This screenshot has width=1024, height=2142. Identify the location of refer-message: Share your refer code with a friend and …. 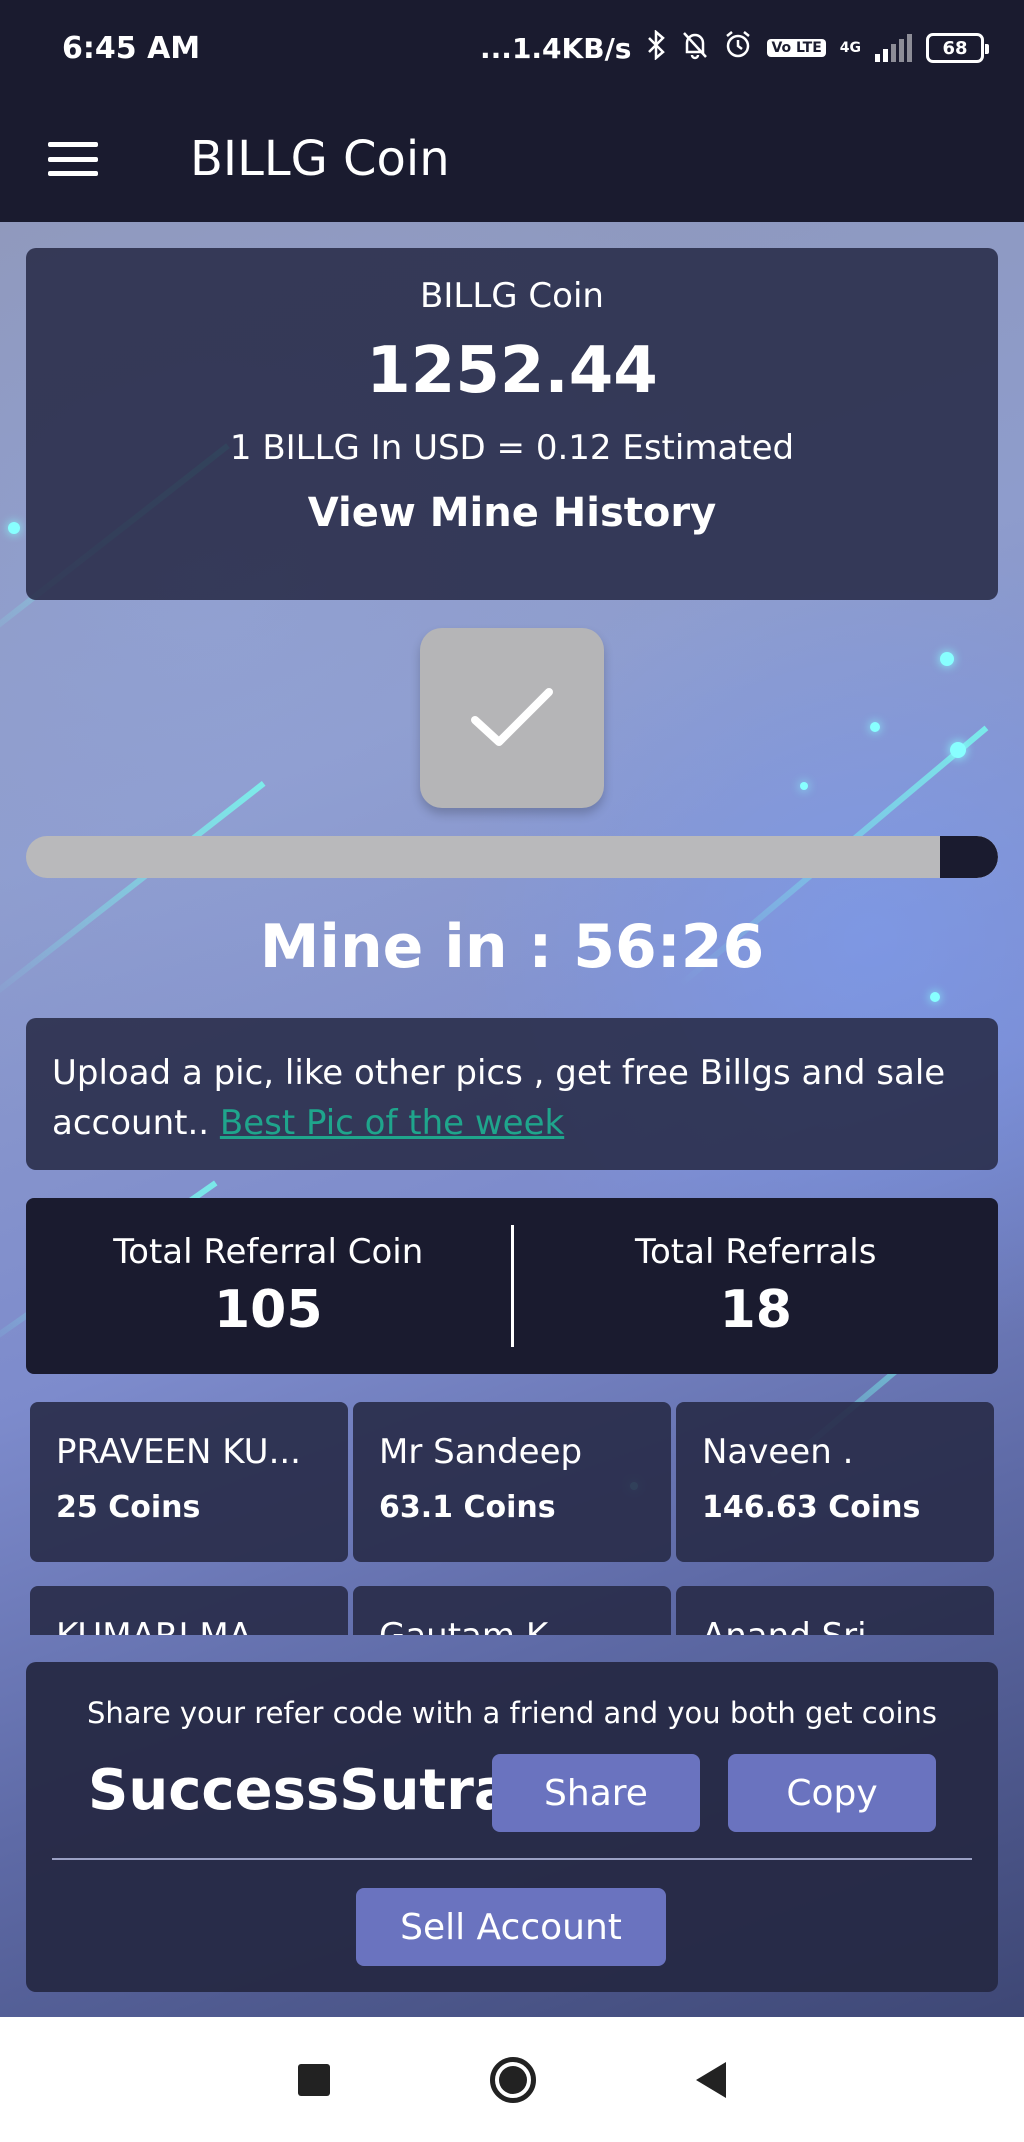
(512, 1713).